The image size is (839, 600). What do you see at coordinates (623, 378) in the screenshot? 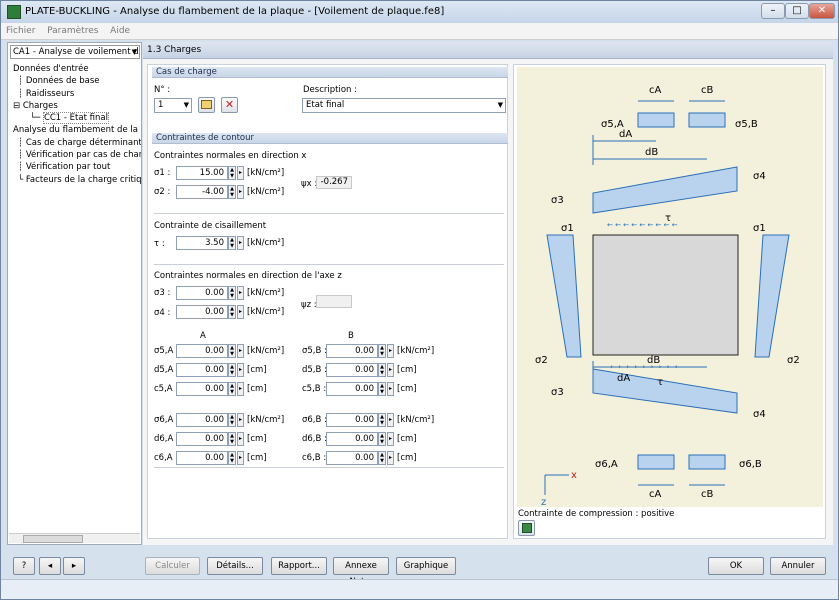
I see `label-da-bottom: dA` at bounding box center [623, 378].